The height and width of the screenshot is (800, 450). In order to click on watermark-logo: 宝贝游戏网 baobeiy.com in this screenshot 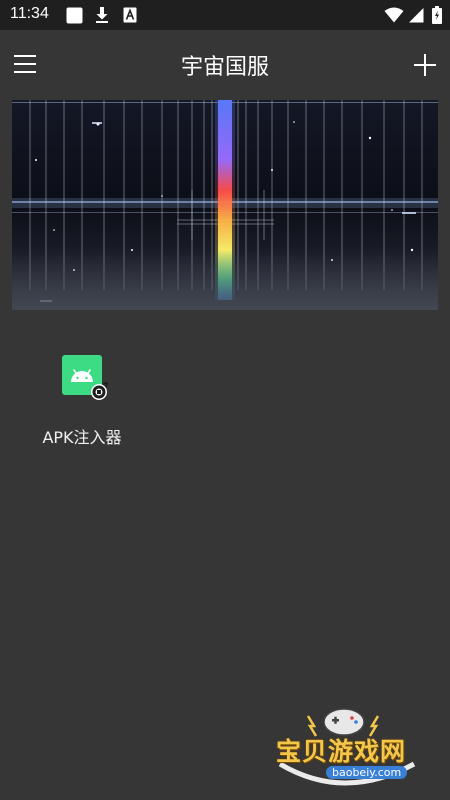, I will do `click(350, 748)`.